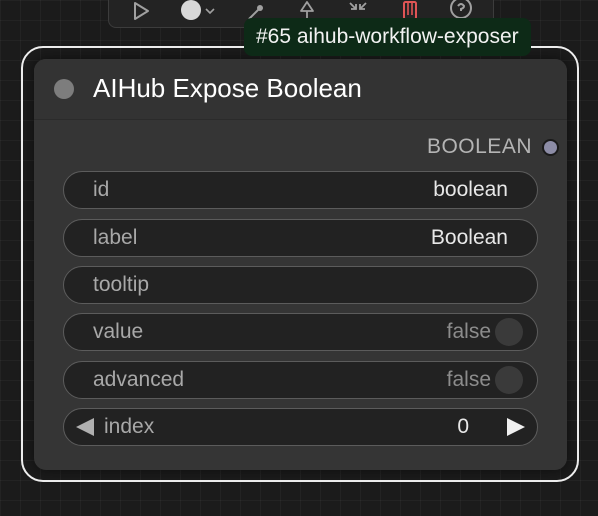  What do you see at coordinates (479, 146) in the screenshot?
I see `output-label: BOOLEAN` at bounding box center [479, 146].